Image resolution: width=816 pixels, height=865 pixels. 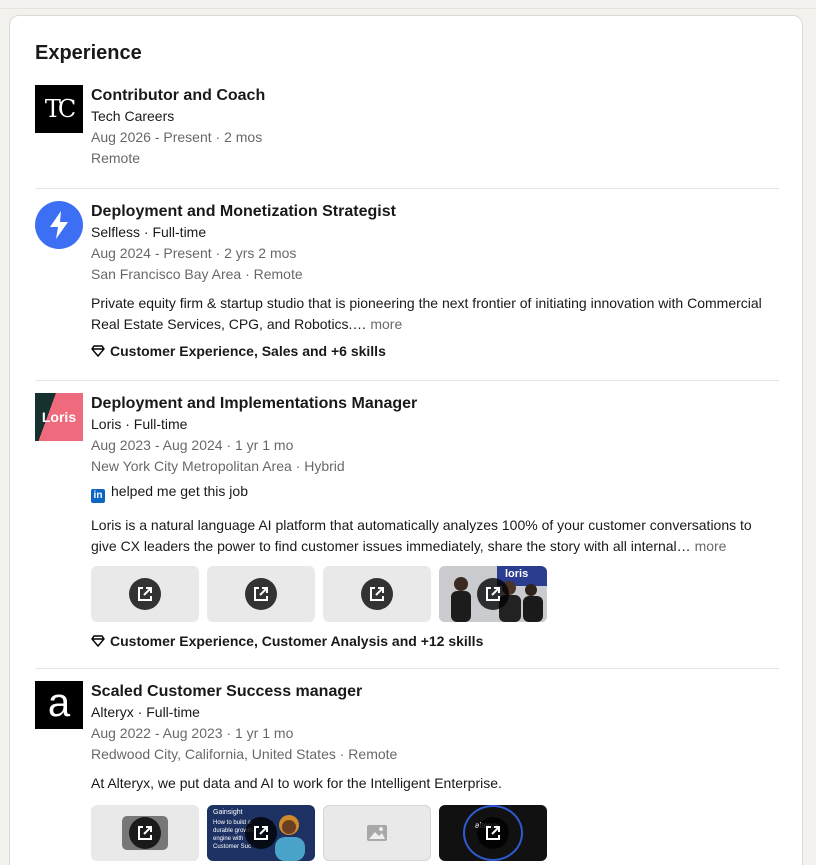 What do you see at coordinates (436, 211) in the screenshot?
I see `role-title: Deployment and Monetization Strategist` at bounding box center [436, 211].